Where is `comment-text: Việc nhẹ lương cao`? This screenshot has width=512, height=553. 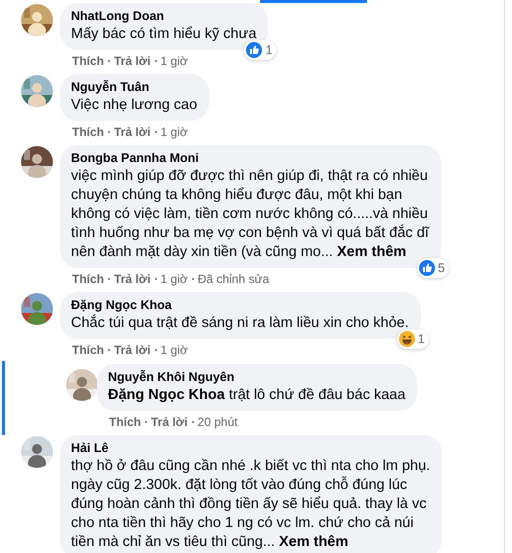
comment-text: Việc nhẹ lương cao is located at coordinates (134, 105).